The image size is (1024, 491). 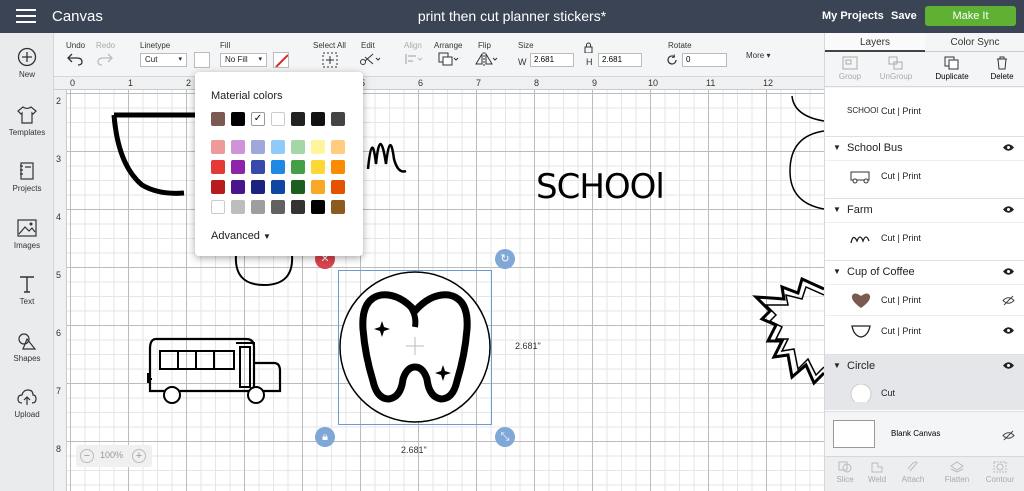 What do you see at coordinates (877, 472) in the screenshot?
I see `weld-button: Weld` at bounding box center [877, 472].